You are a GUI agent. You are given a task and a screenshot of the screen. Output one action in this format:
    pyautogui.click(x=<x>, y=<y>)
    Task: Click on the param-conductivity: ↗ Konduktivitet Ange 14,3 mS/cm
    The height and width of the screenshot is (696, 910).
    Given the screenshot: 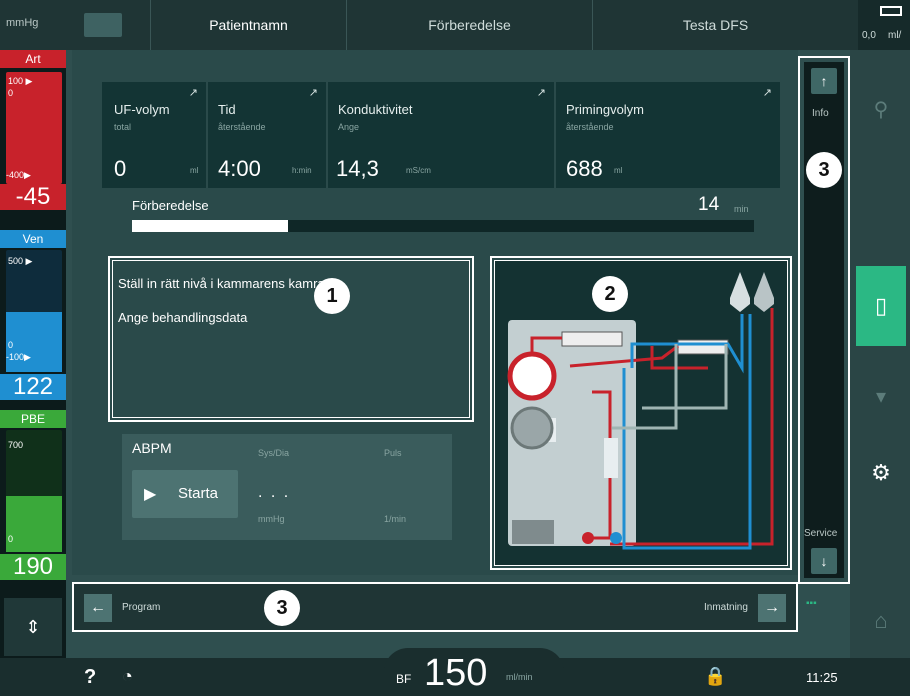 What is the action you would take?
    pyautogui.click(x=441, y=135)
    